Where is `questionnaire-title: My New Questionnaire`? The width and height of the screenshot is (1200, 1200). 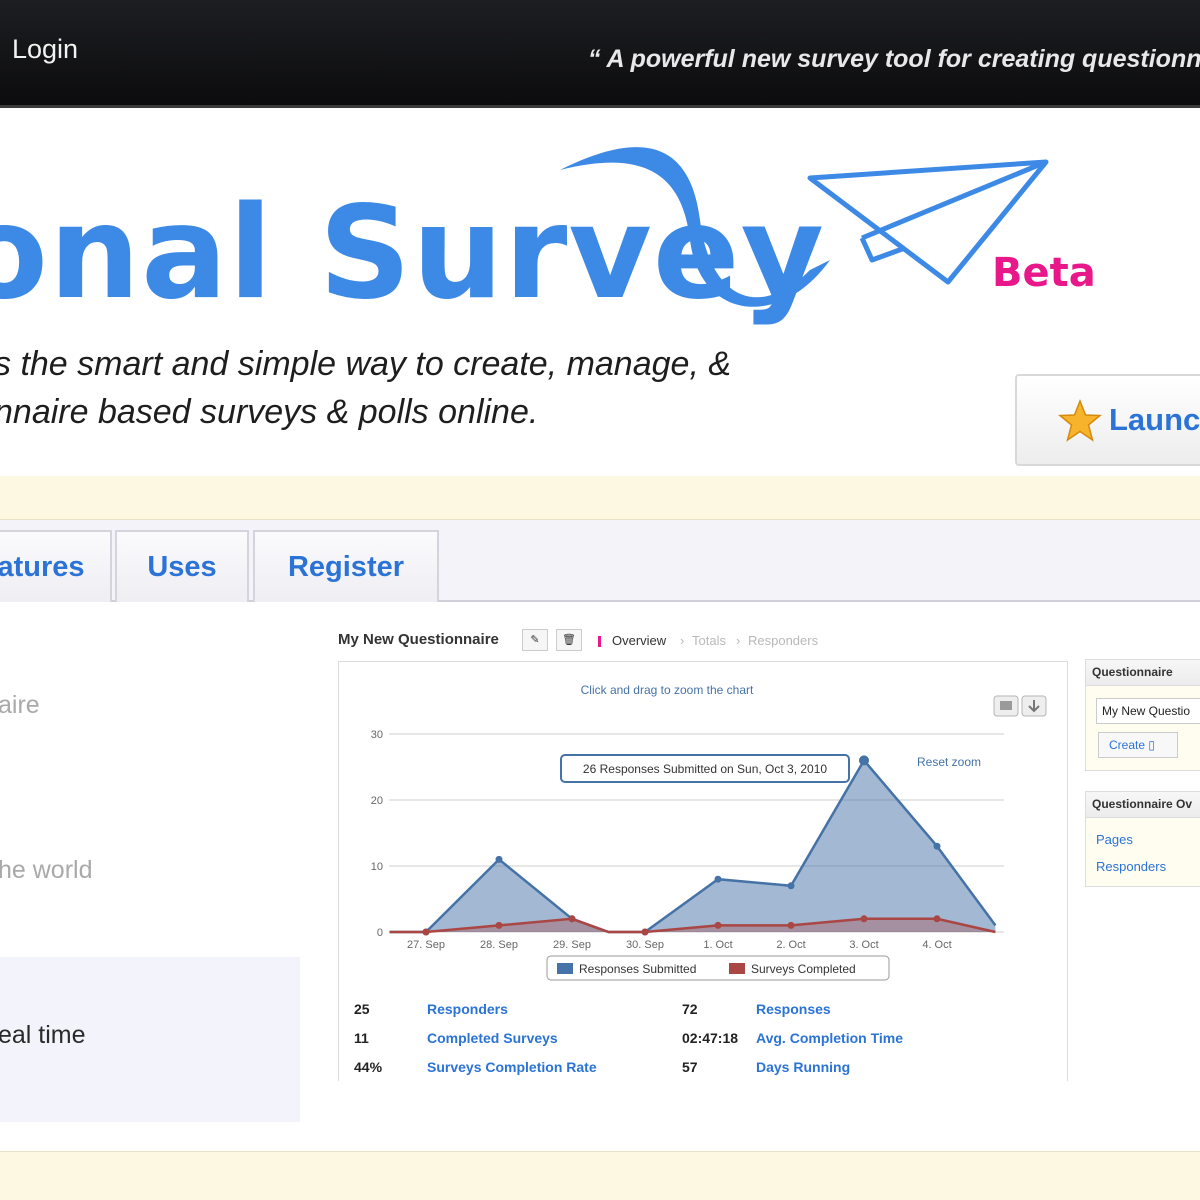
questionnaire-title: My New Questionnaire is located at coordinates (418, 639).